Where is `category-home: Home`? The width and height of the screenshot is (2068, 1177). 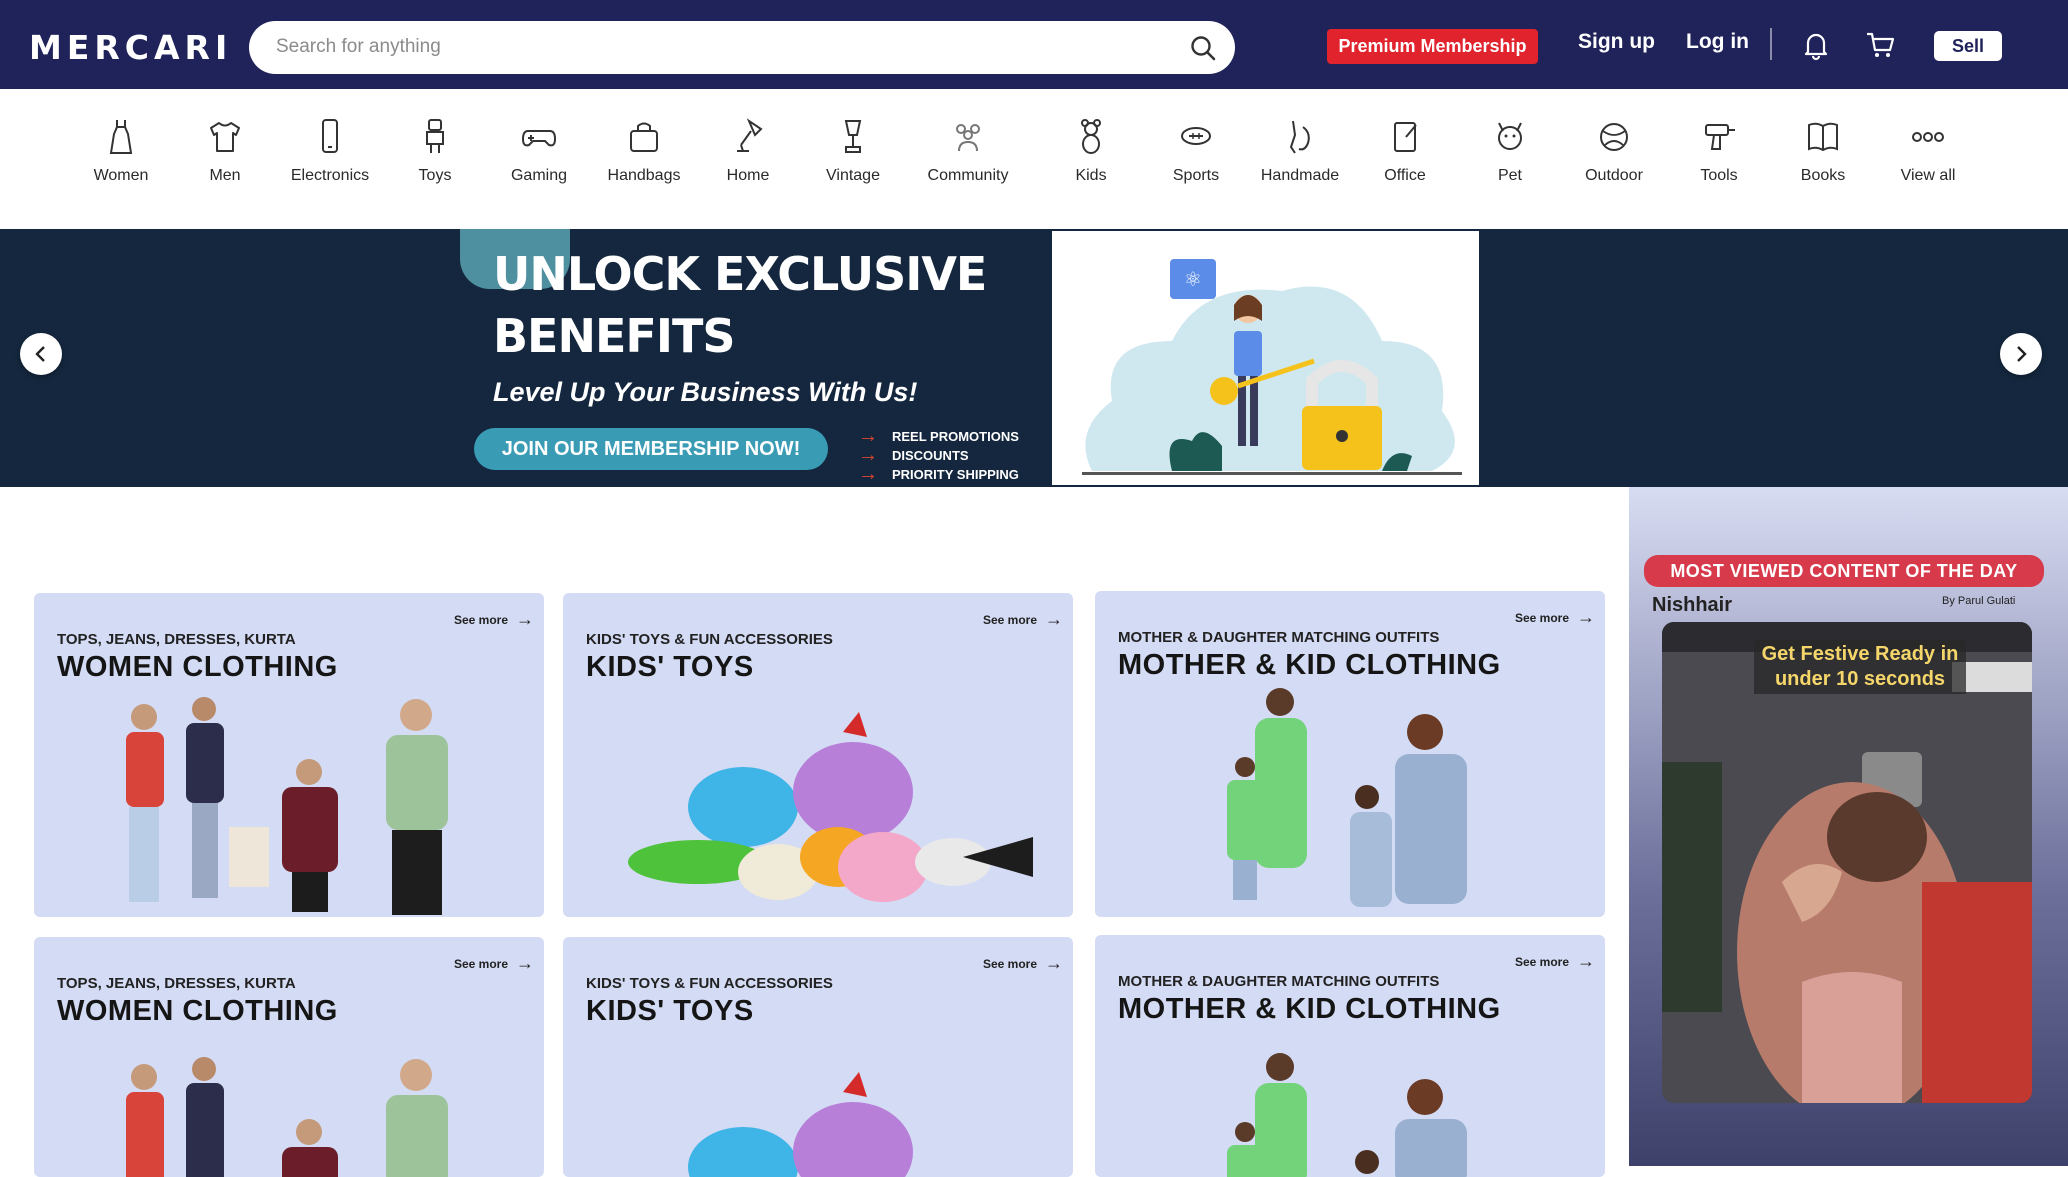
category-home: Home is located at coordinates (748, 157).